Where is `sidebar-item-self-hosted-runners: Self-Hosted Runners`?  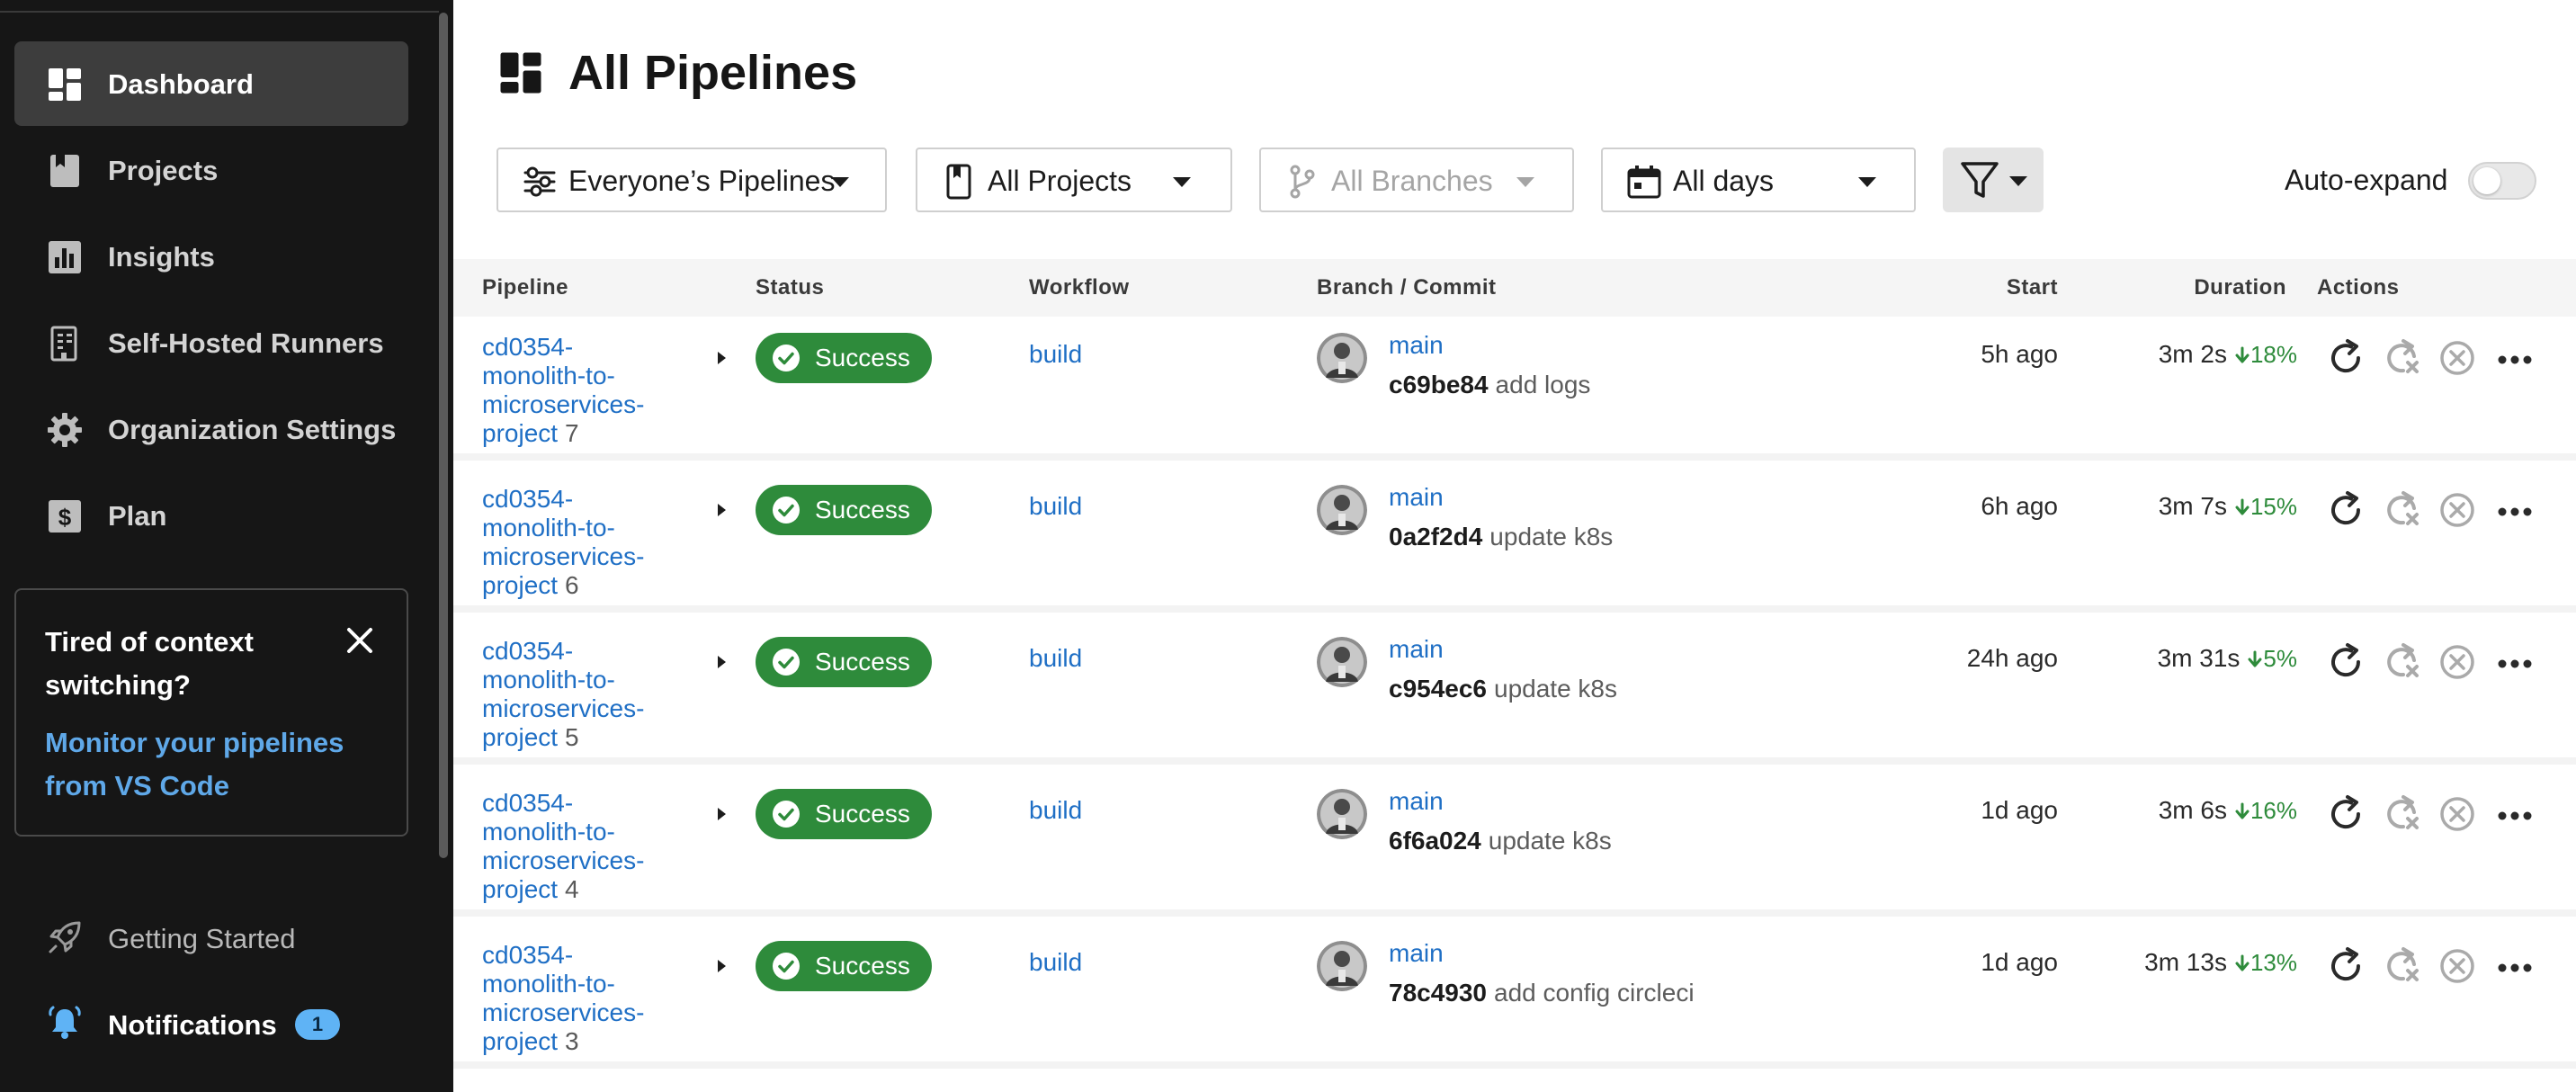
sidebar-item-self-hosted-runners: Self-Hosted Runners is located at coordinates (211, 343).